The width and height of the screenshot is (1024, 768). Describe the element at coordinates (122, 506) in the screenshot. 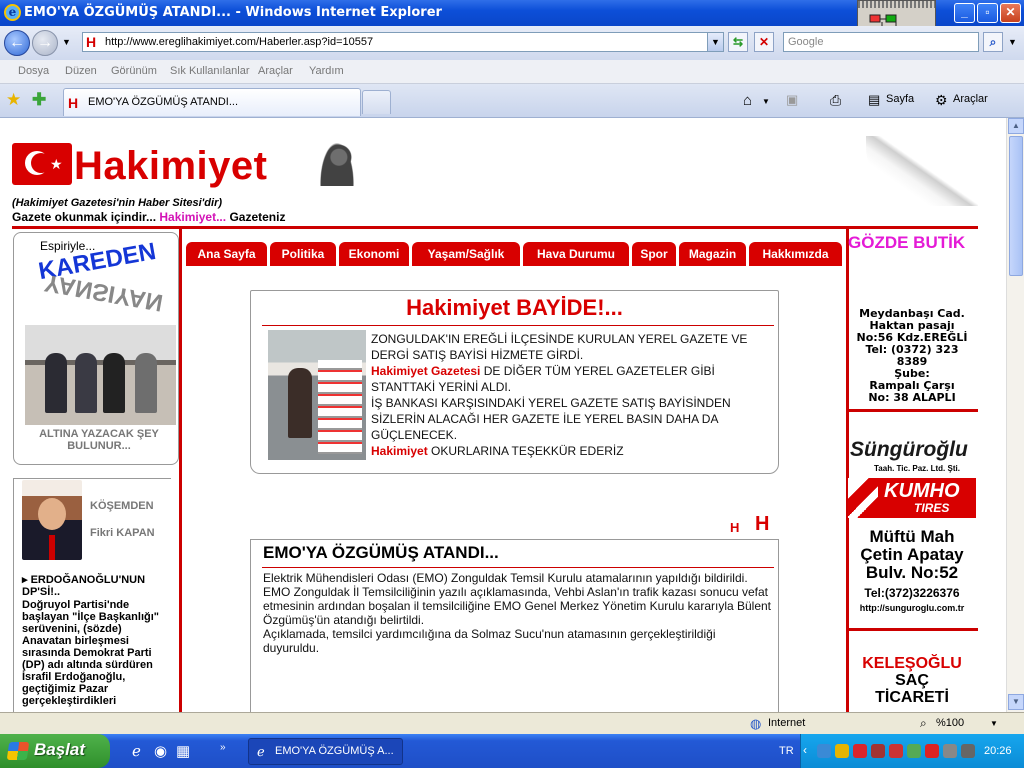

I see `column-label: KÖŞEMDEN` at that location.